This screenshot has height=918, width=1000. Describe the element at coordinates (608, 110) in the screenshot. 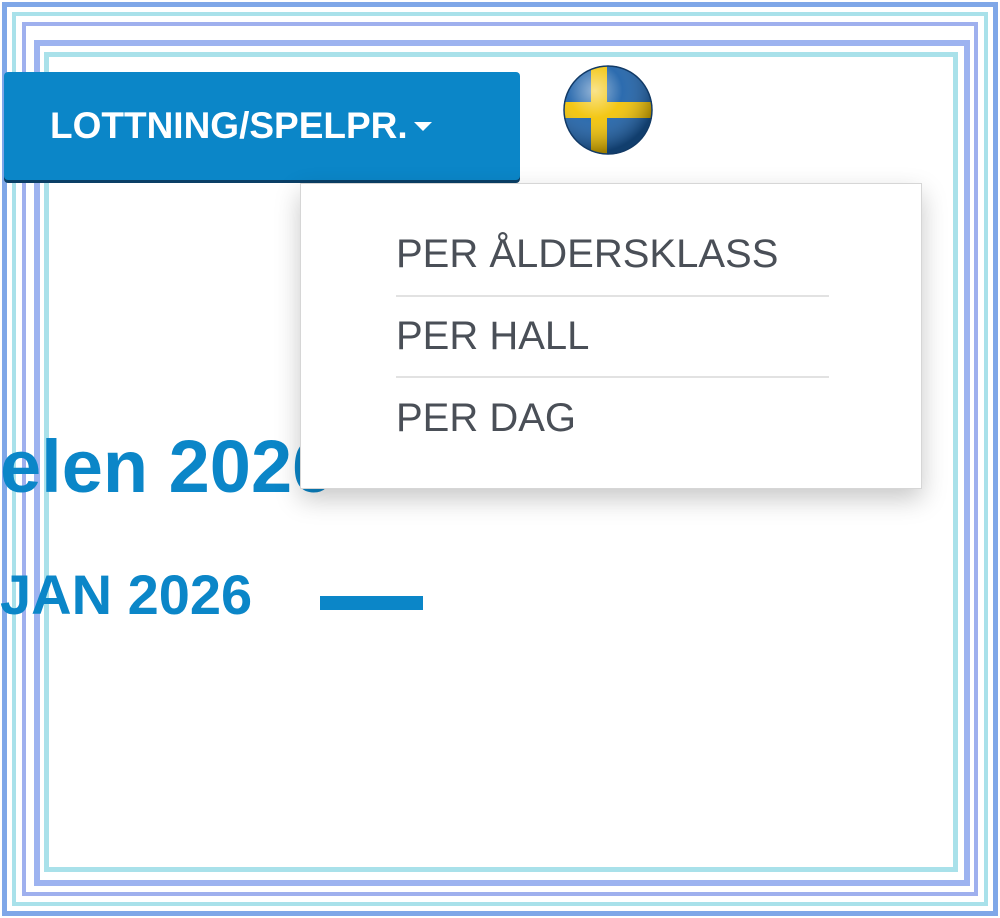

I see `sweden-flag-icon` at that location.